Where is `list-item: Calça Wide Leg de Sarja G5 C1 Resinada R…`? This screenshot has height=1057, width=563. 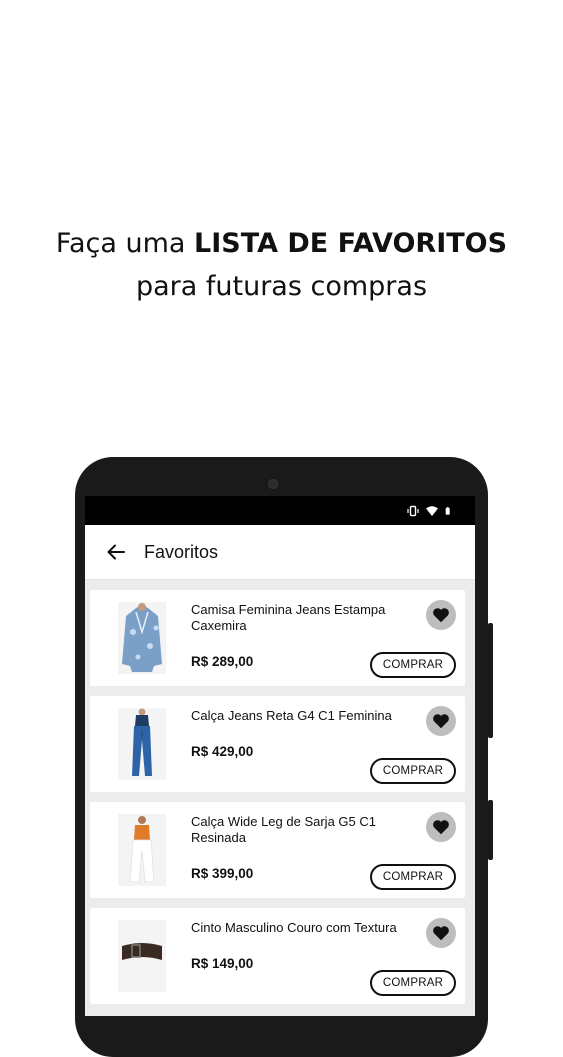 list-item: Calça Wide Leg de Sarja G5 C1 Resinada R… is located at coordinates (277, 850).